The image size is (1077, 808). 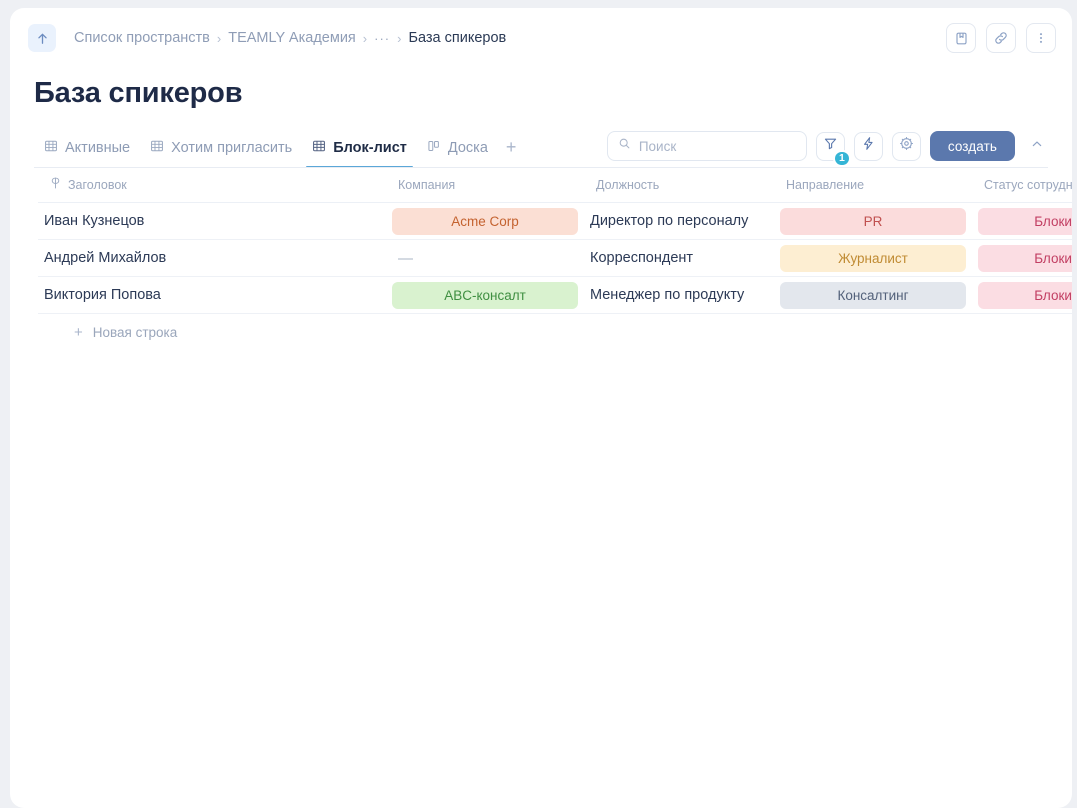 What do you see at coordinates (628, 184) in the screenshot?
I see `column-header-label: Должность` at bounding box center [628, 184].